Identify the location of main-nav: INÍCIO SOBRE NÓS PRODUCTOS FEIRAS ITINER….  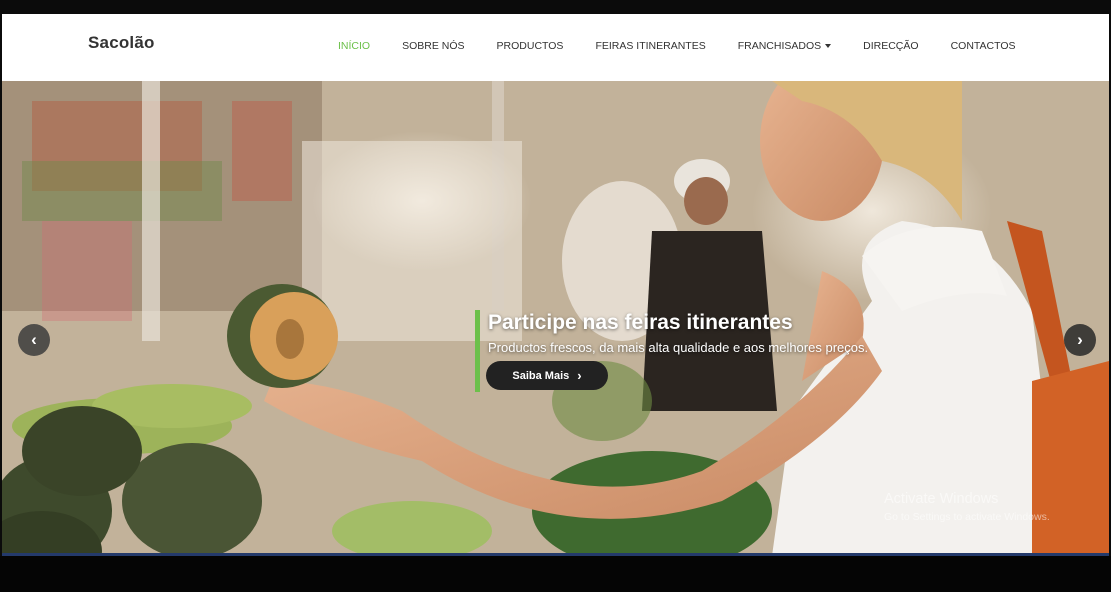
(677, 46).